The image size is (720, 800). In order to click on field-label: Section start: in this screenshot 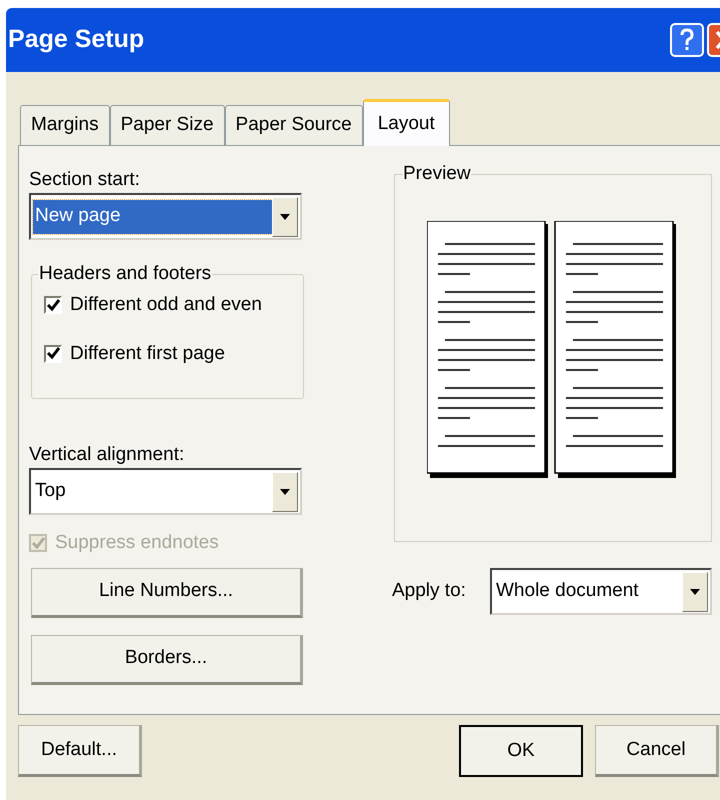, I will do `click(85, 179)`.